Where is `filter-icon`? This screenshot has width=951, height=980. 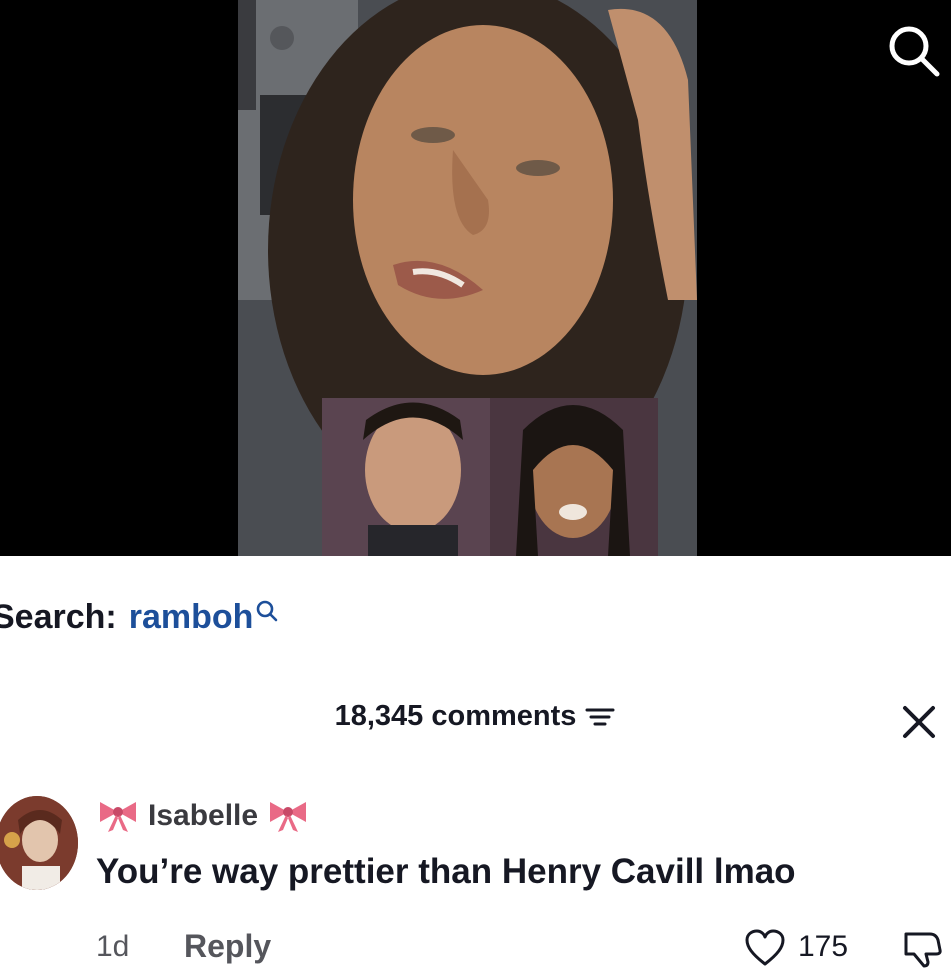
filter-icon is located at coordinates (600, 717).